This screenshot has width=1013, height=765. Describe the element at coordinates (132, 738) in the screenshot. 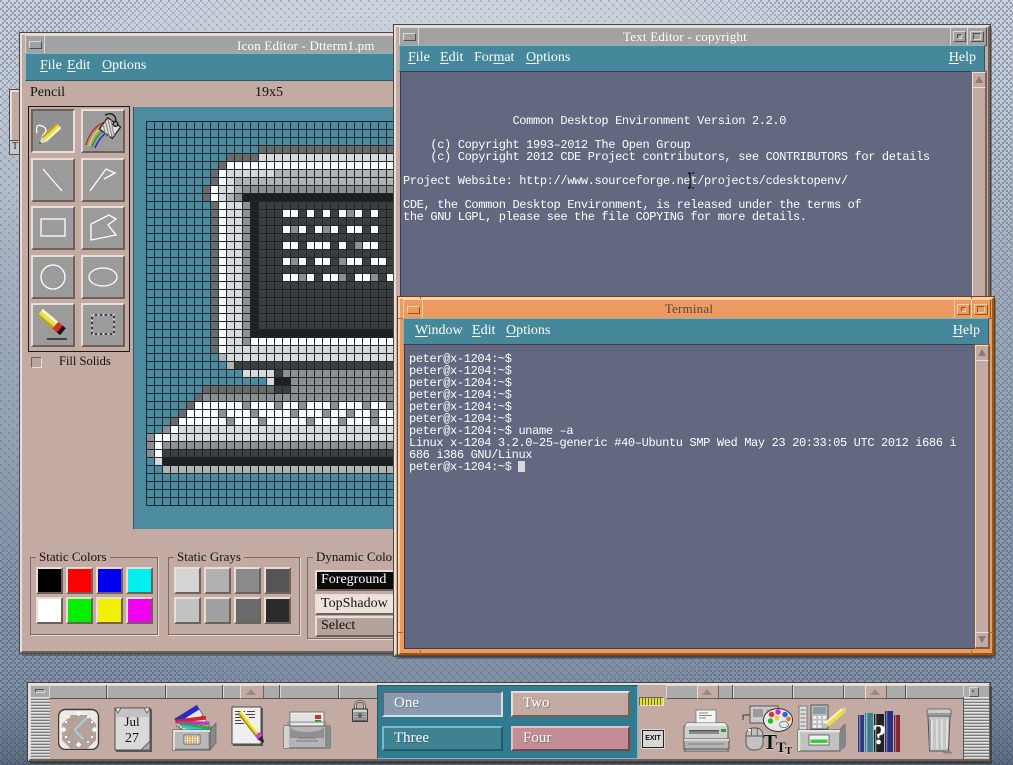

I see `svg-text: 27` at that location.